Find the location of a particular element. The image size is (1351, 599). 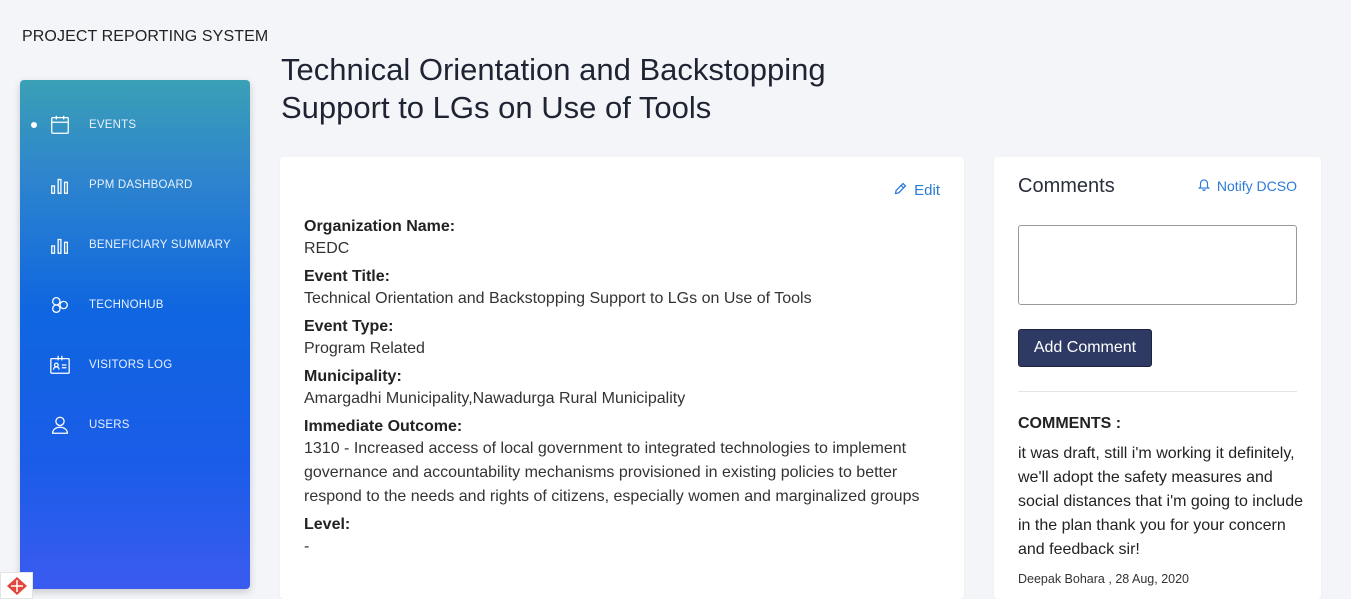

event-type-label: Event Type: is located at coordinates (349, 326).